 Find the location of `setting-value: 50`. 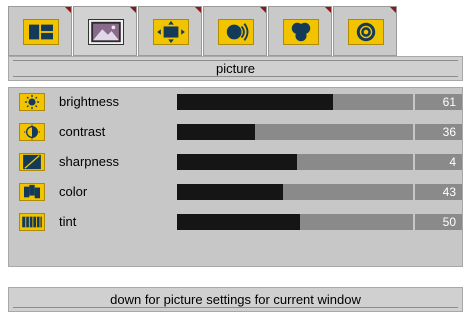

setting-value: 50 is located at coordinates (438, 222).